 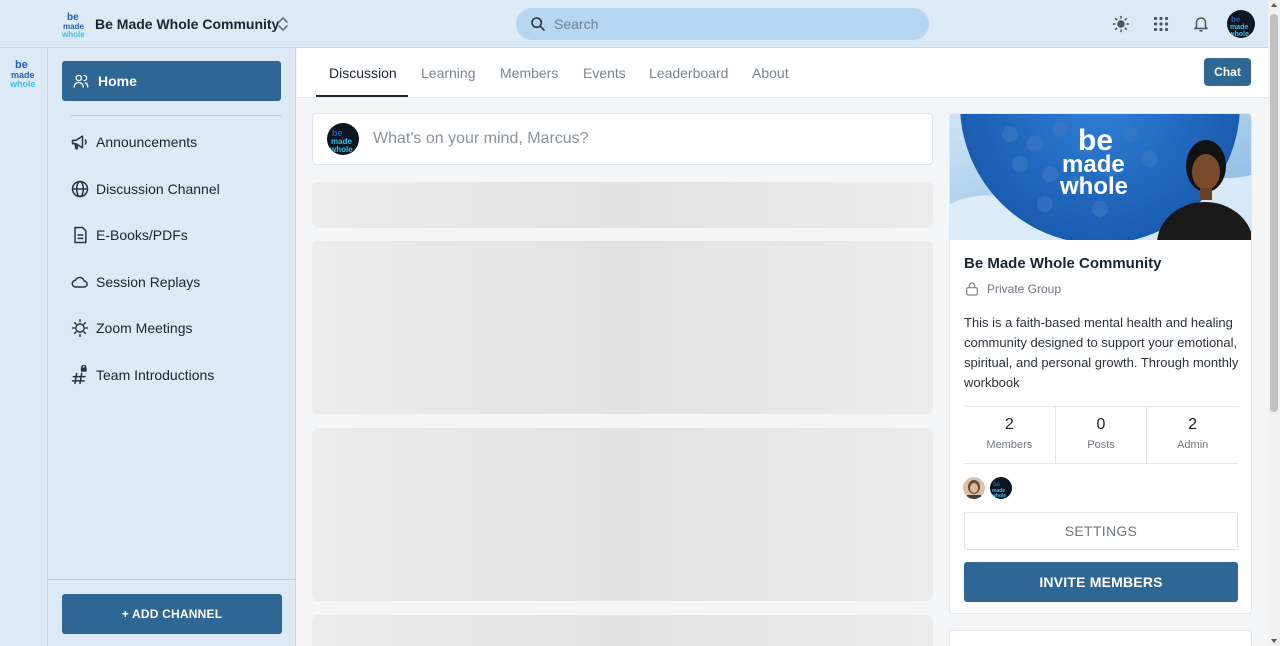 What do you see at coordinates (722, 24) in the screenshot?
I see `search-input: Search` at bounding box center [722, 24].